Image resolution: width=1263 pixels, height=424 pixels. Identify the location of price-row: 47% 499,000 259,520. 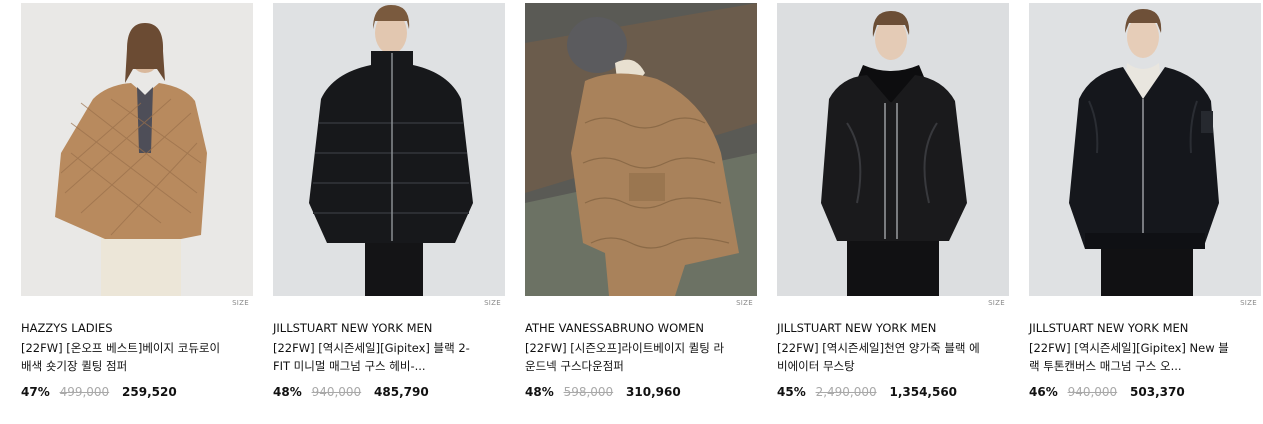
(99, 392).